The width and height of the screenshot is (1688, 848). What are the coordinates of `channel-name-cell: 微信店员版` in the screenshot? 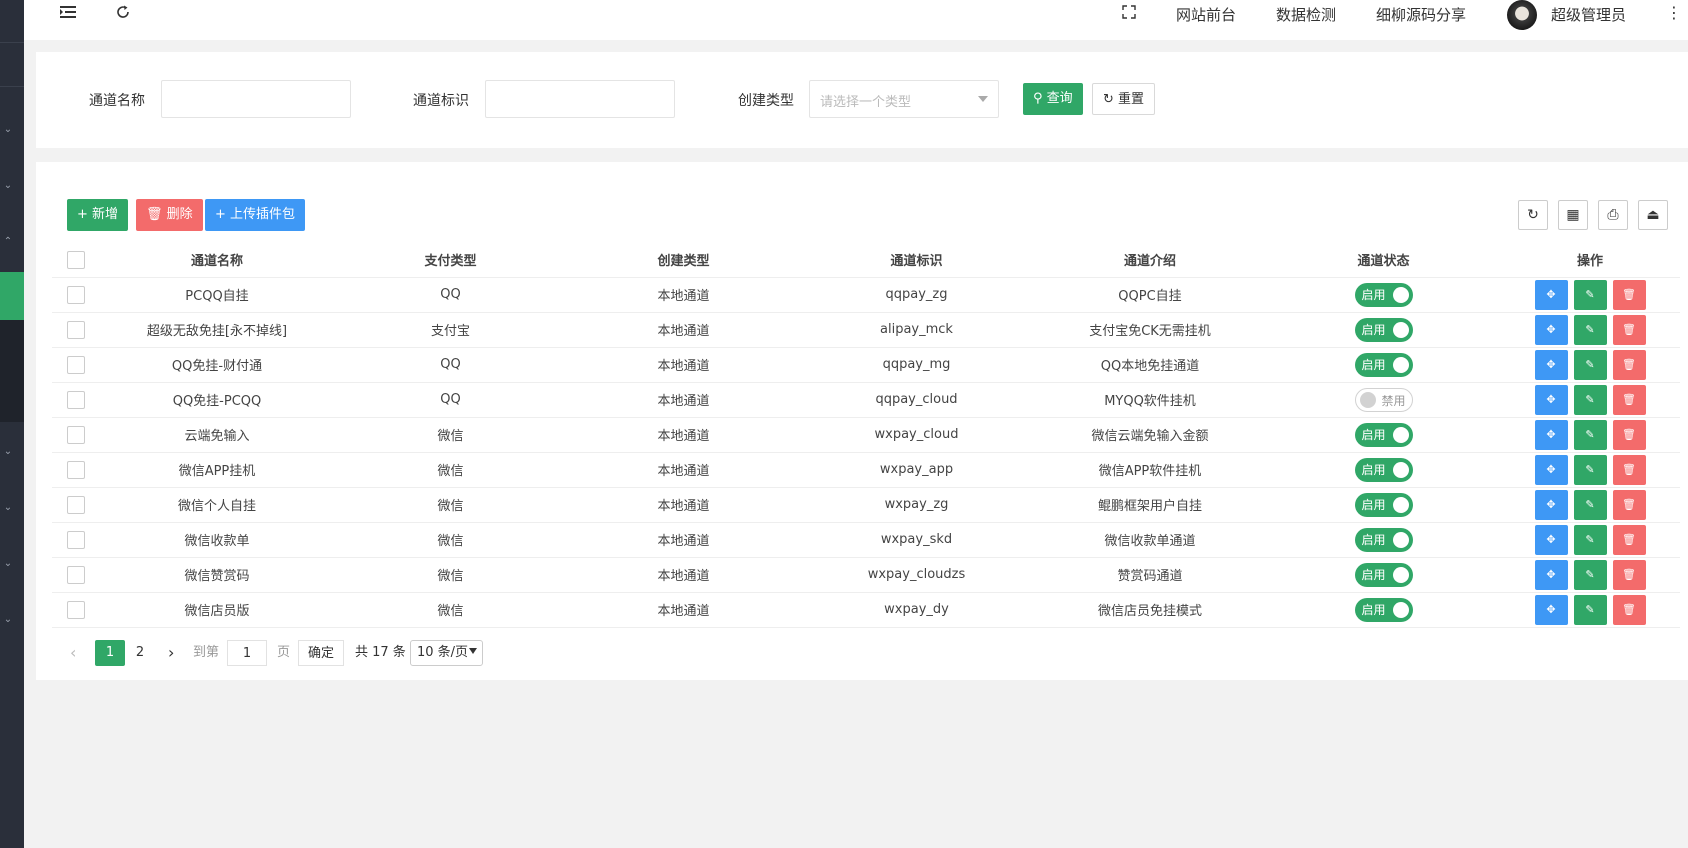 It's located at (217, 610).